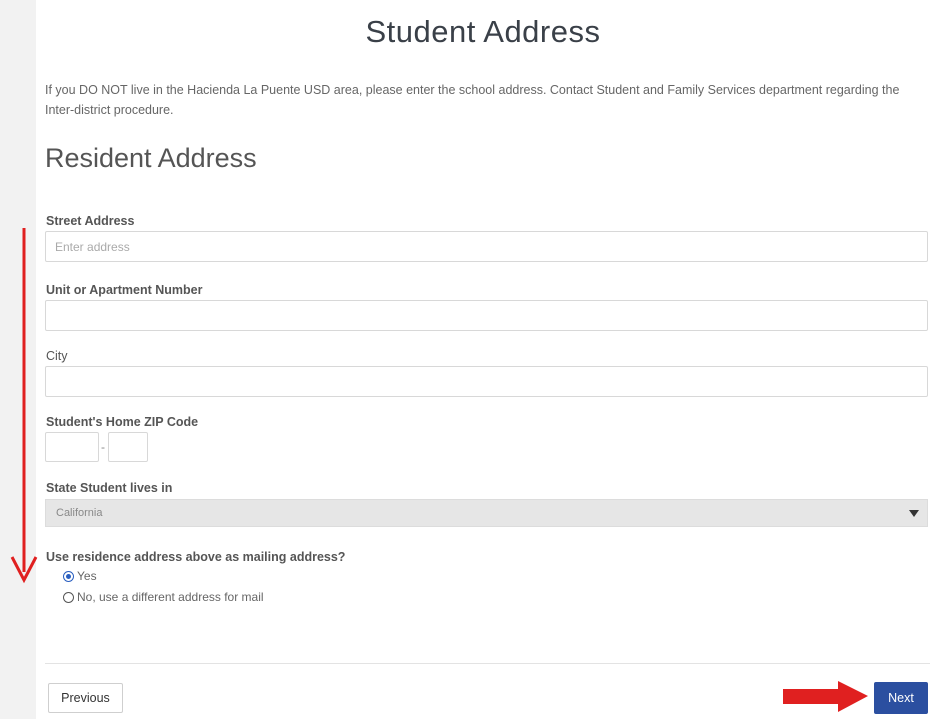 This screenshot has width=930, height=719. I want to click on page-title: Student Address, so click(483, 31).